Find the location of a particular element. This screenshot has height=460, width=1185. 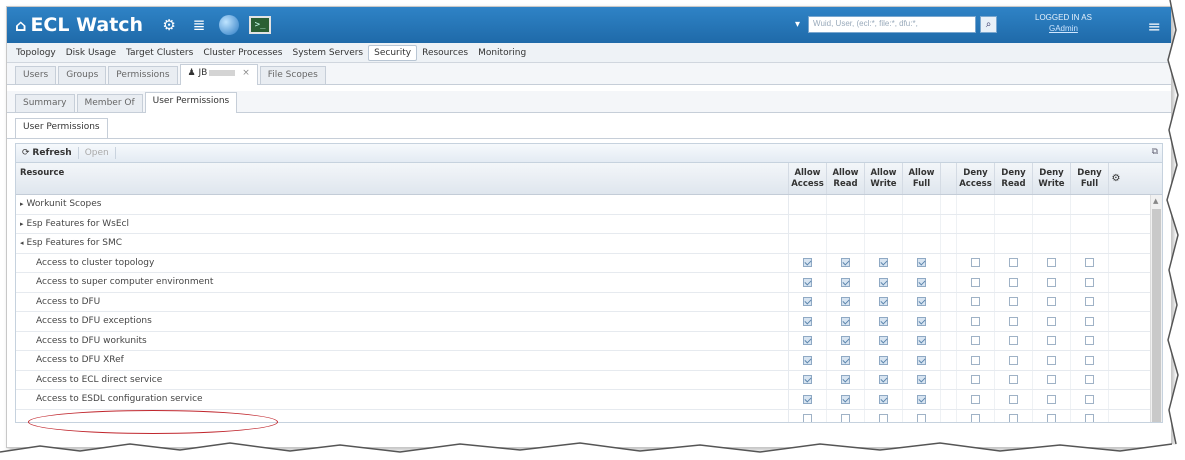

table-row: Access to DFU XRef is located at coordinates (589, 361).